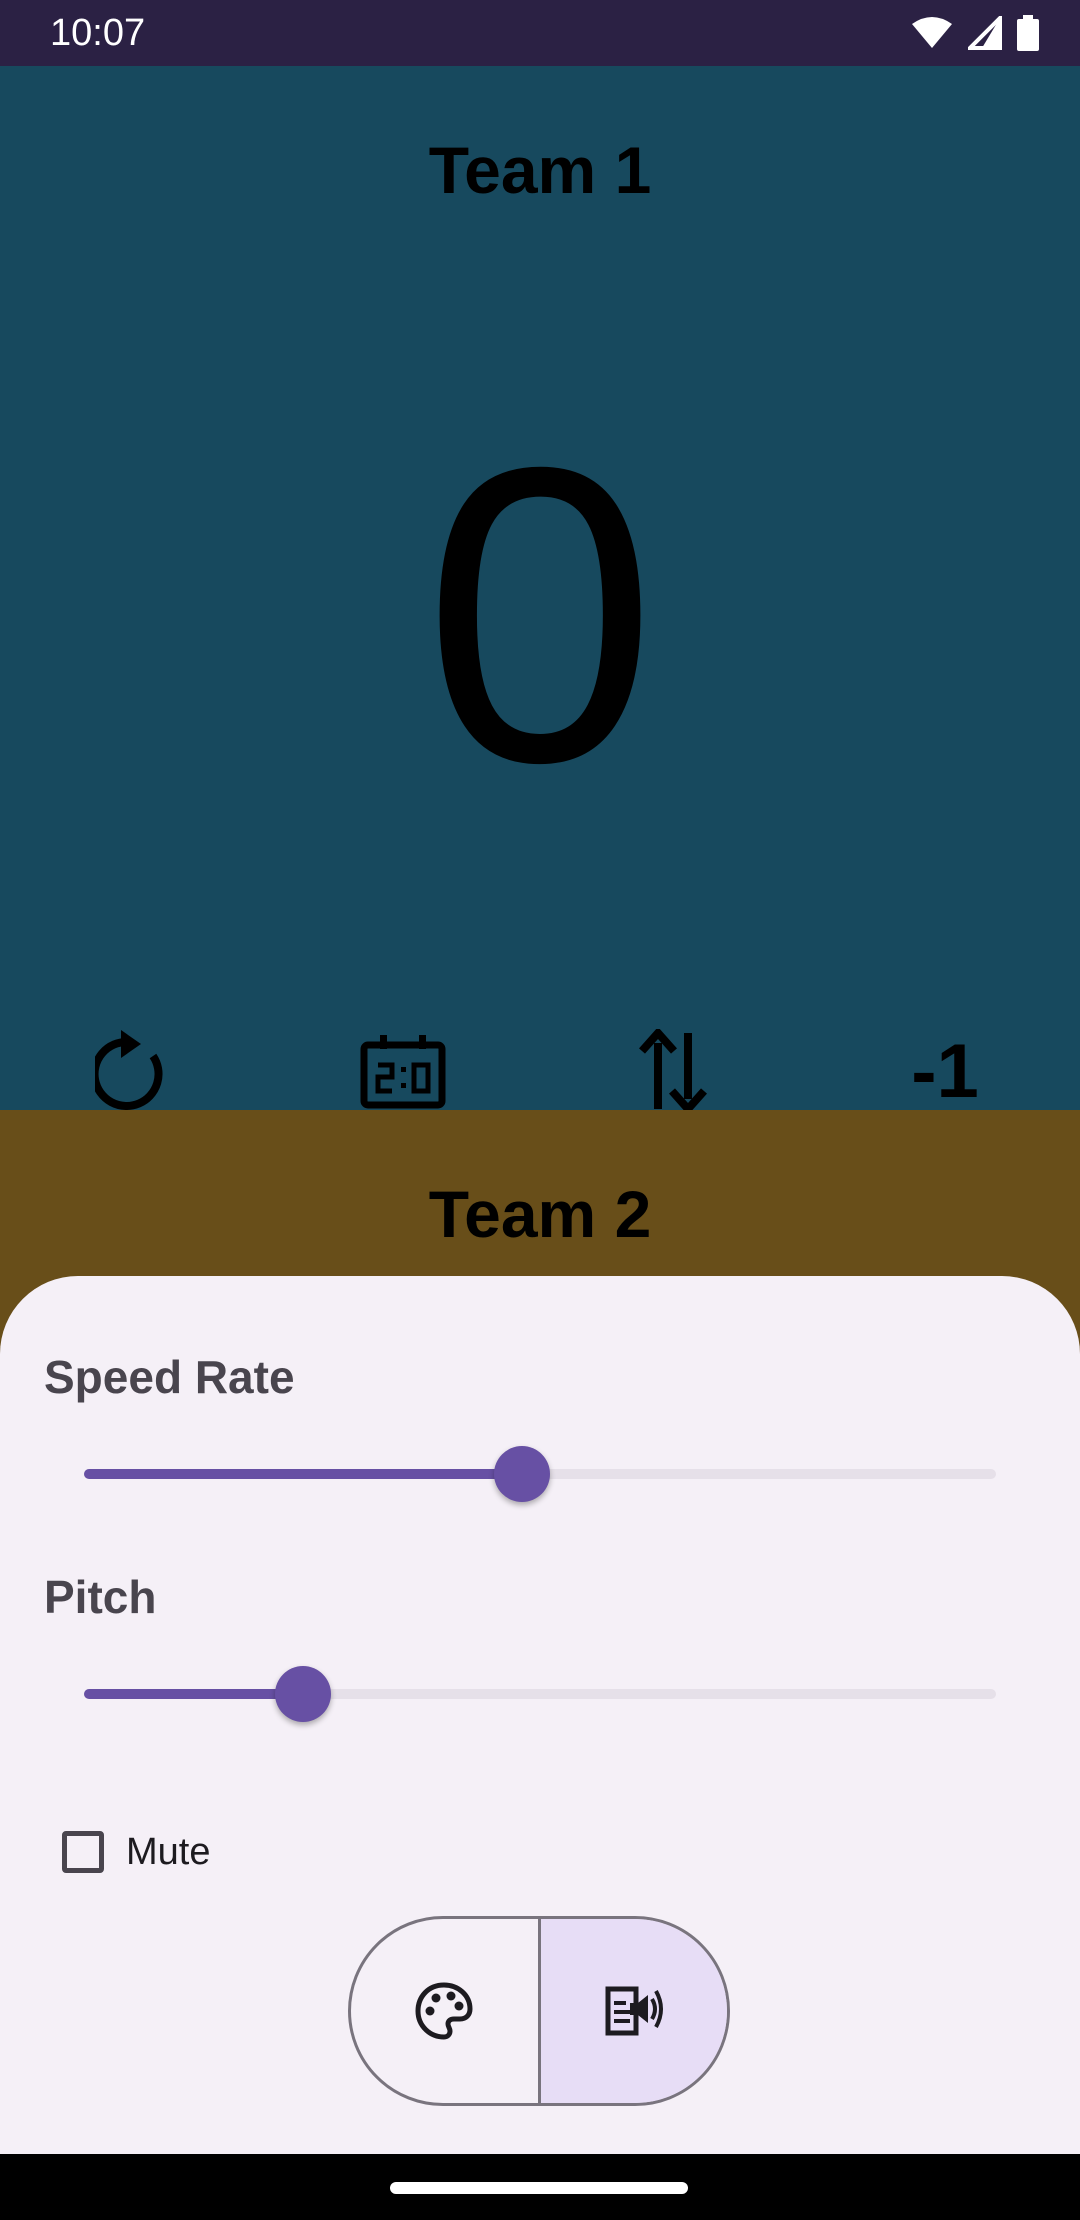 The height and width of the screenshot is (2220, 1080). I want to click on mute-label: Mute, so click(168, 1851).